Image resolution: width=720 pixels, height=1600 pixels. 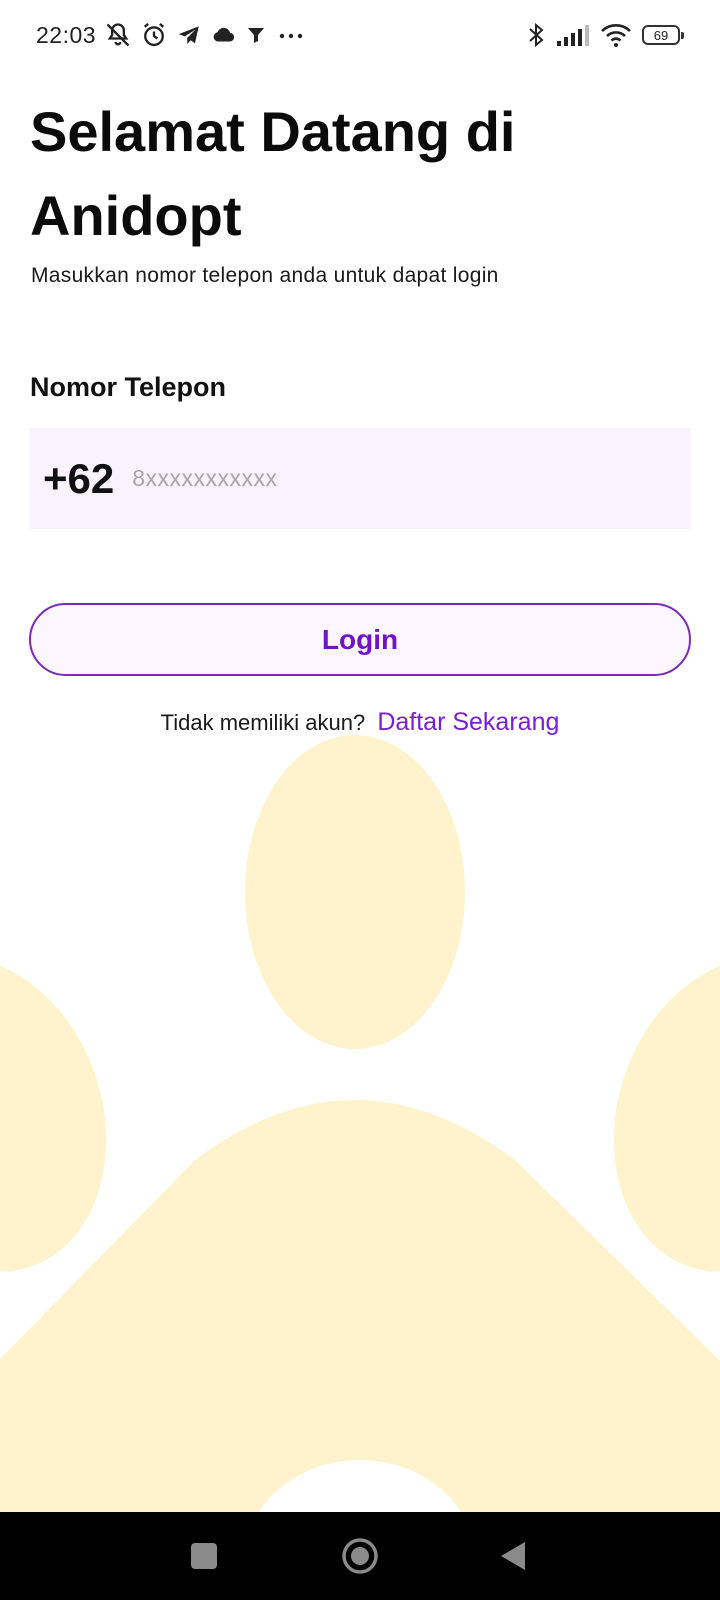 What do you see at coordinates (188, 35) in the screenshot?
I see `telegram-icon` at bounding box center [188, 35].